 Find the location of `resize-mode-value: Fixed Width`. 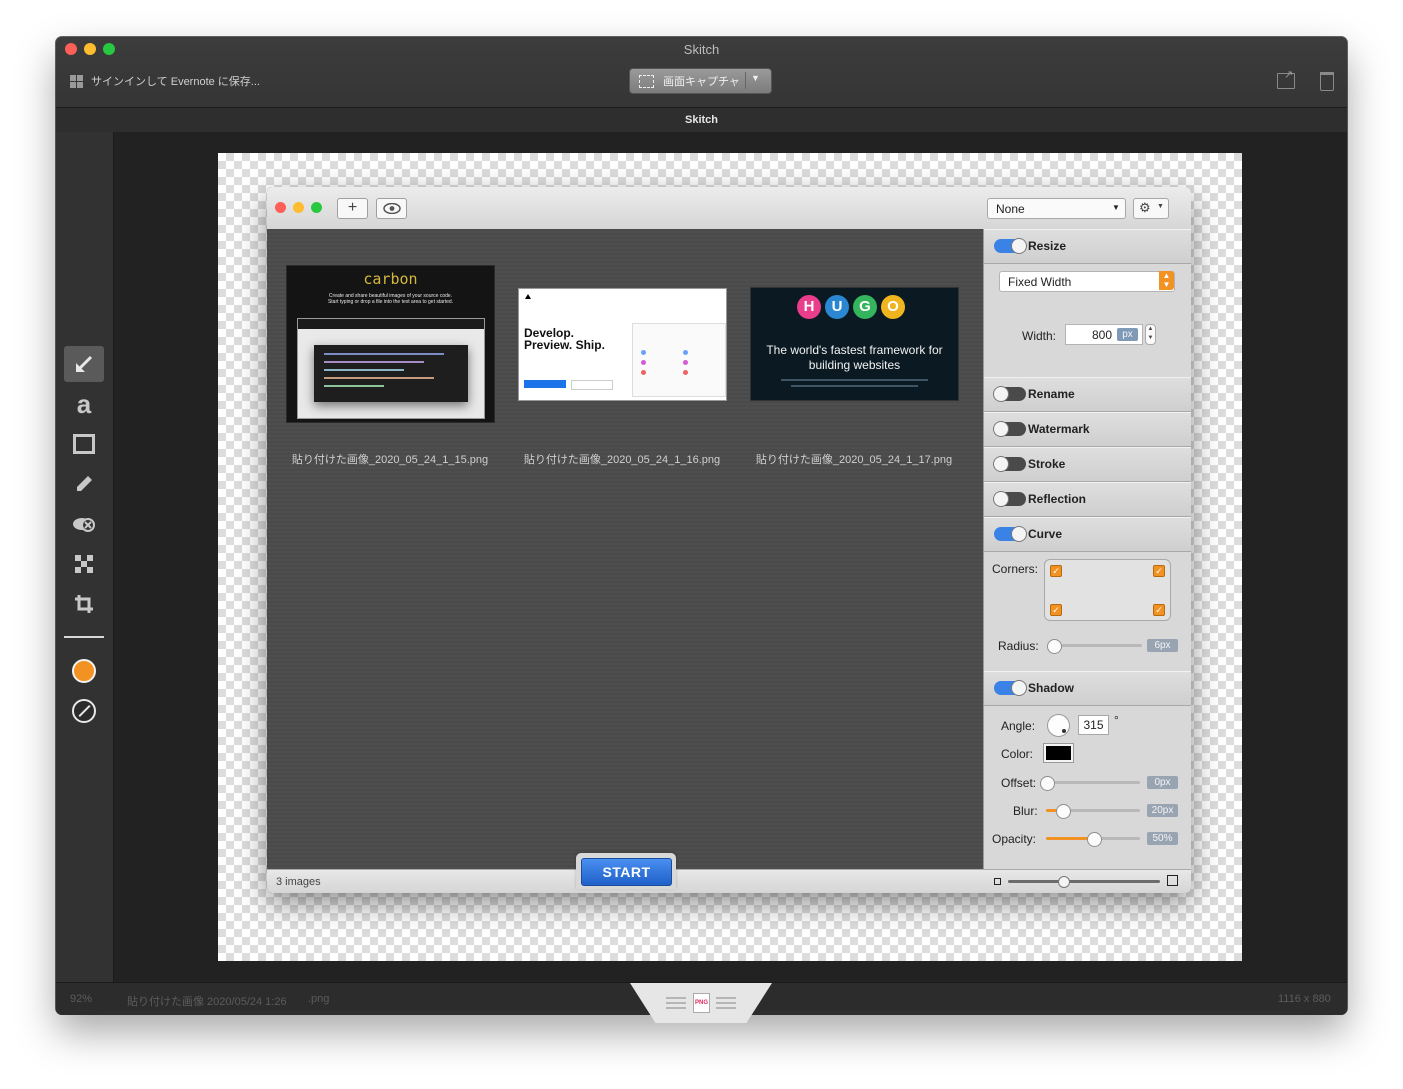

resize-mode-value: Fixed Width is located at coordinates (1040, 282).